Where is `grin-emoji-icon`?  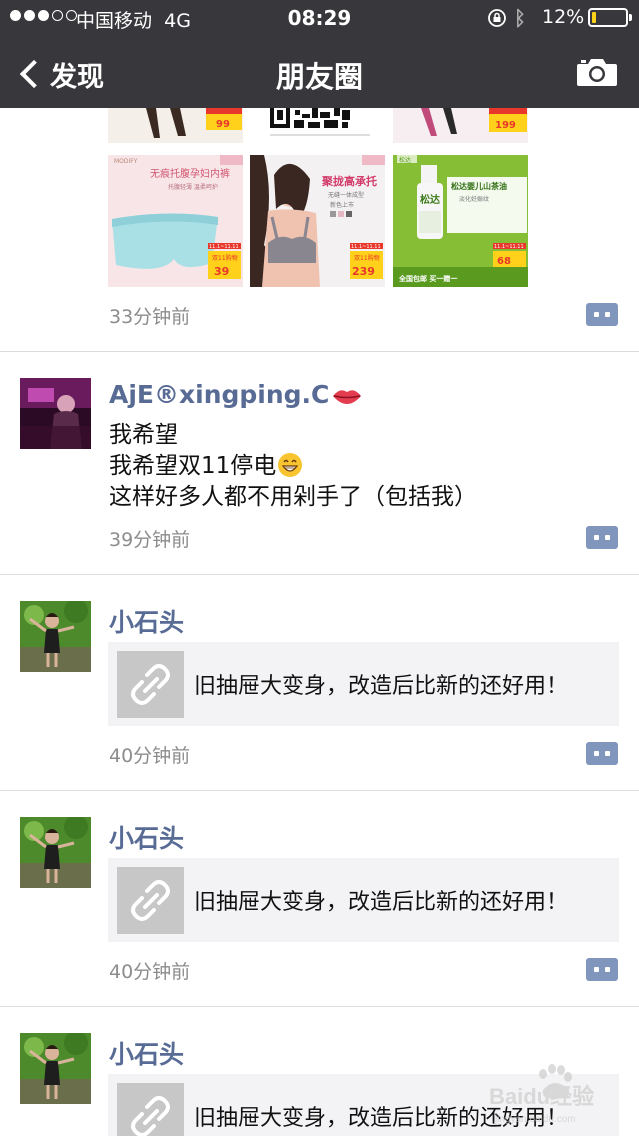
grin-emoji-icon is located at coordinates (290, 465).